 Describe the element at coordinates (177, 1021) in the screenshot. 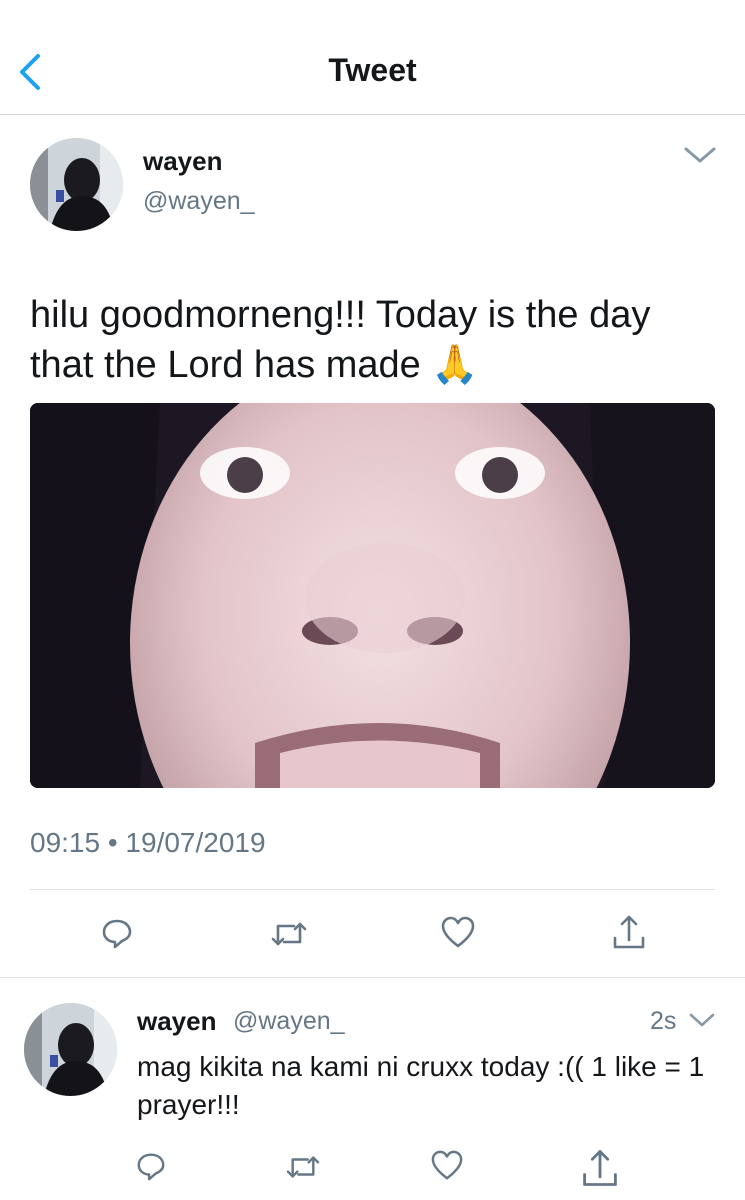

I see `reply-display-name: wayen` at that location.